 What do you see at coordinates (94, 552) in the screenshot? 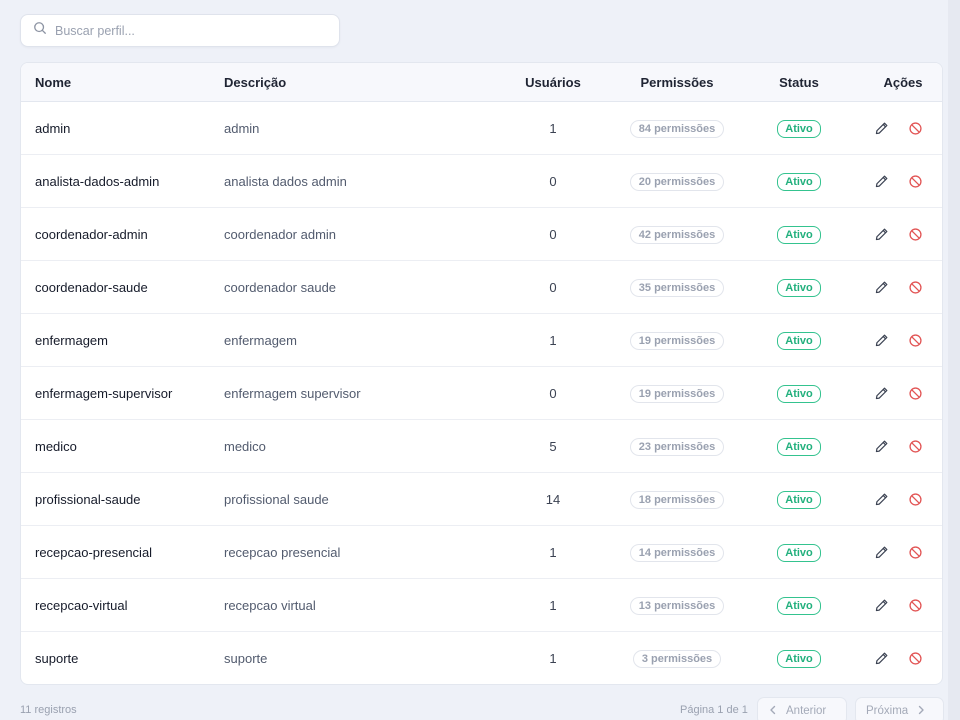
I see `cell-nome: recepcao-presencial` at bounding box center [94, 552].